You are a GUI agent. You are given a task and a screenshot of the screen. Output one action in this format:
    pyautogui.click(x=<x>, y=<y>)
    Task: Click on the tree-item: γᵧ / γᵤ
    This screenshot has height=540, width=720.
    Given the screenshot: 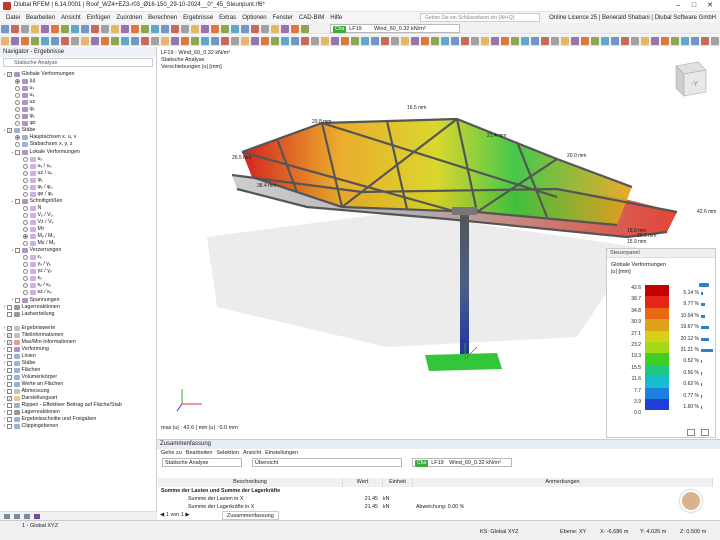 What is the action you would take?
    pyautogui.click(x=78, y=264)
    